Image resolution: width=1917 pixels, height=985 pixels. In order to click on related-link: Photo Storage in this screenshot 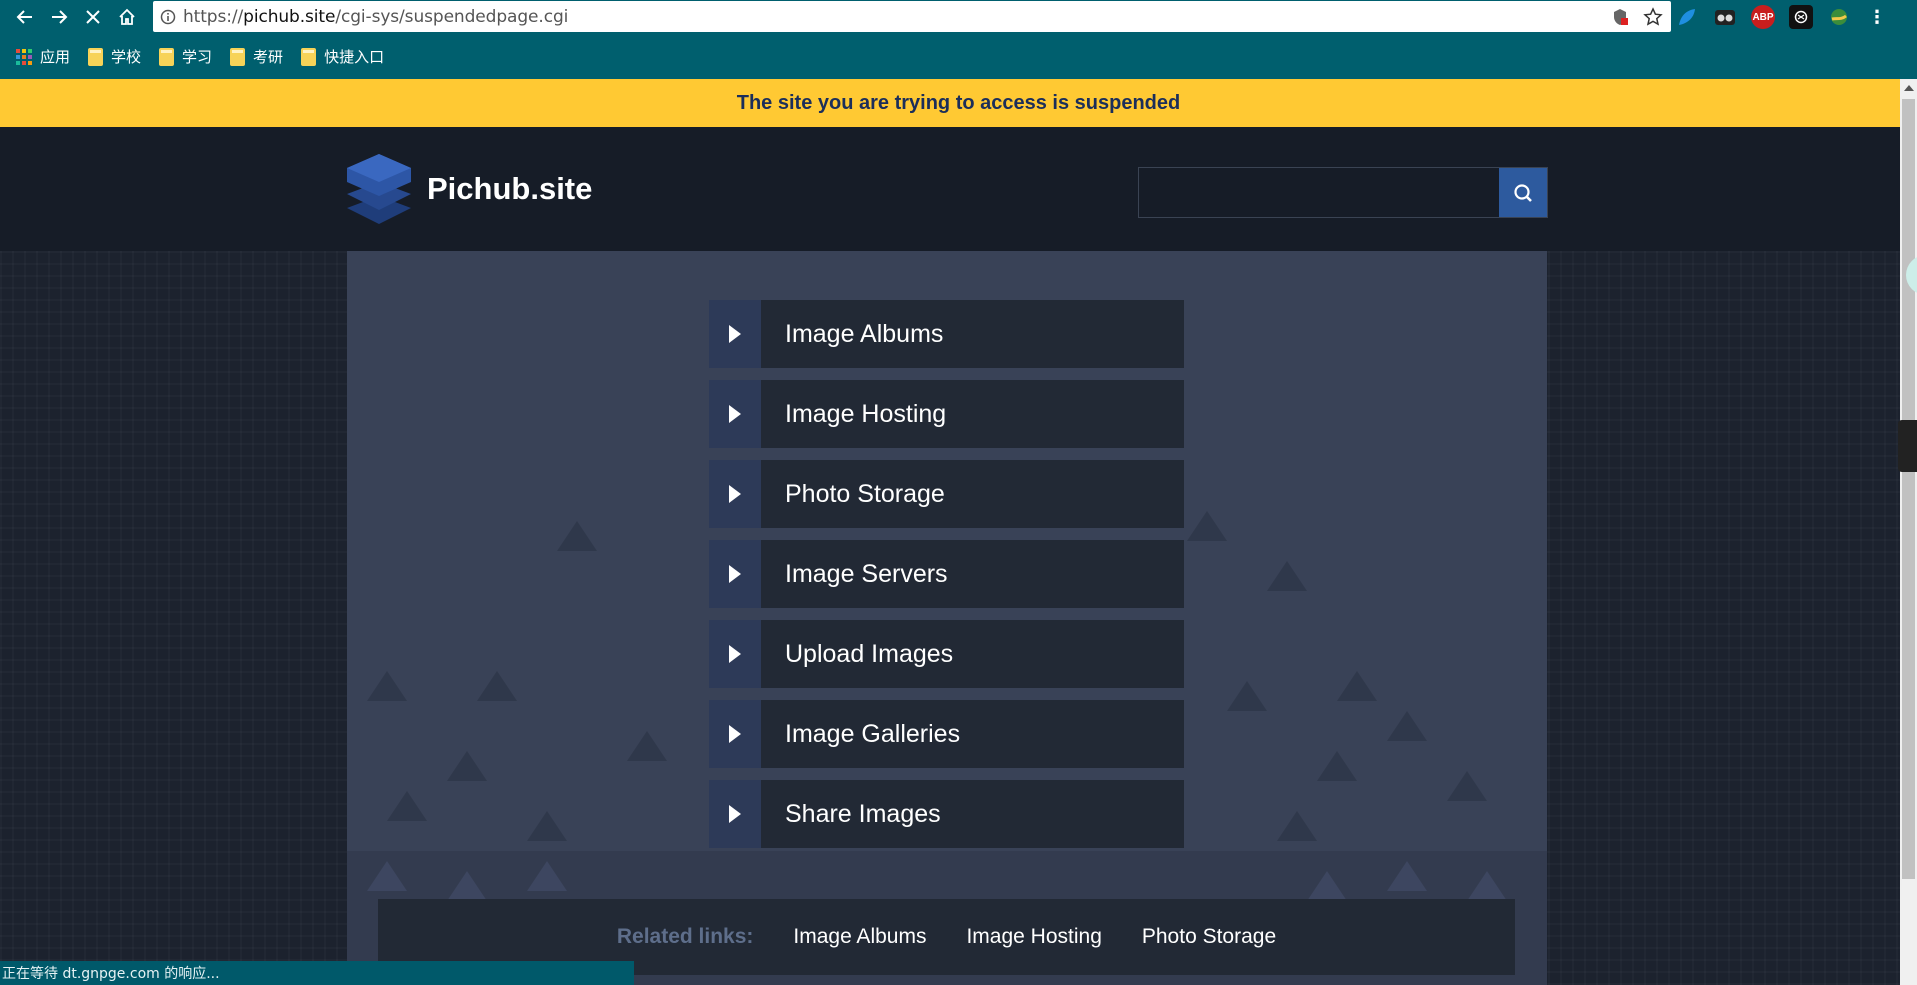, I will do `click(1209, 937)`.